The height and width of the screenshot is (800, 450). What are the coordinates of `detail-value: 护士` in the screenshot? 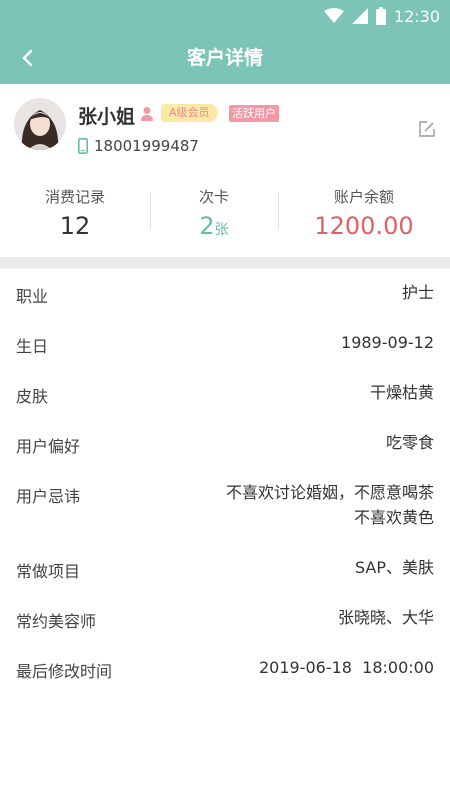 It's located at (417, 292).